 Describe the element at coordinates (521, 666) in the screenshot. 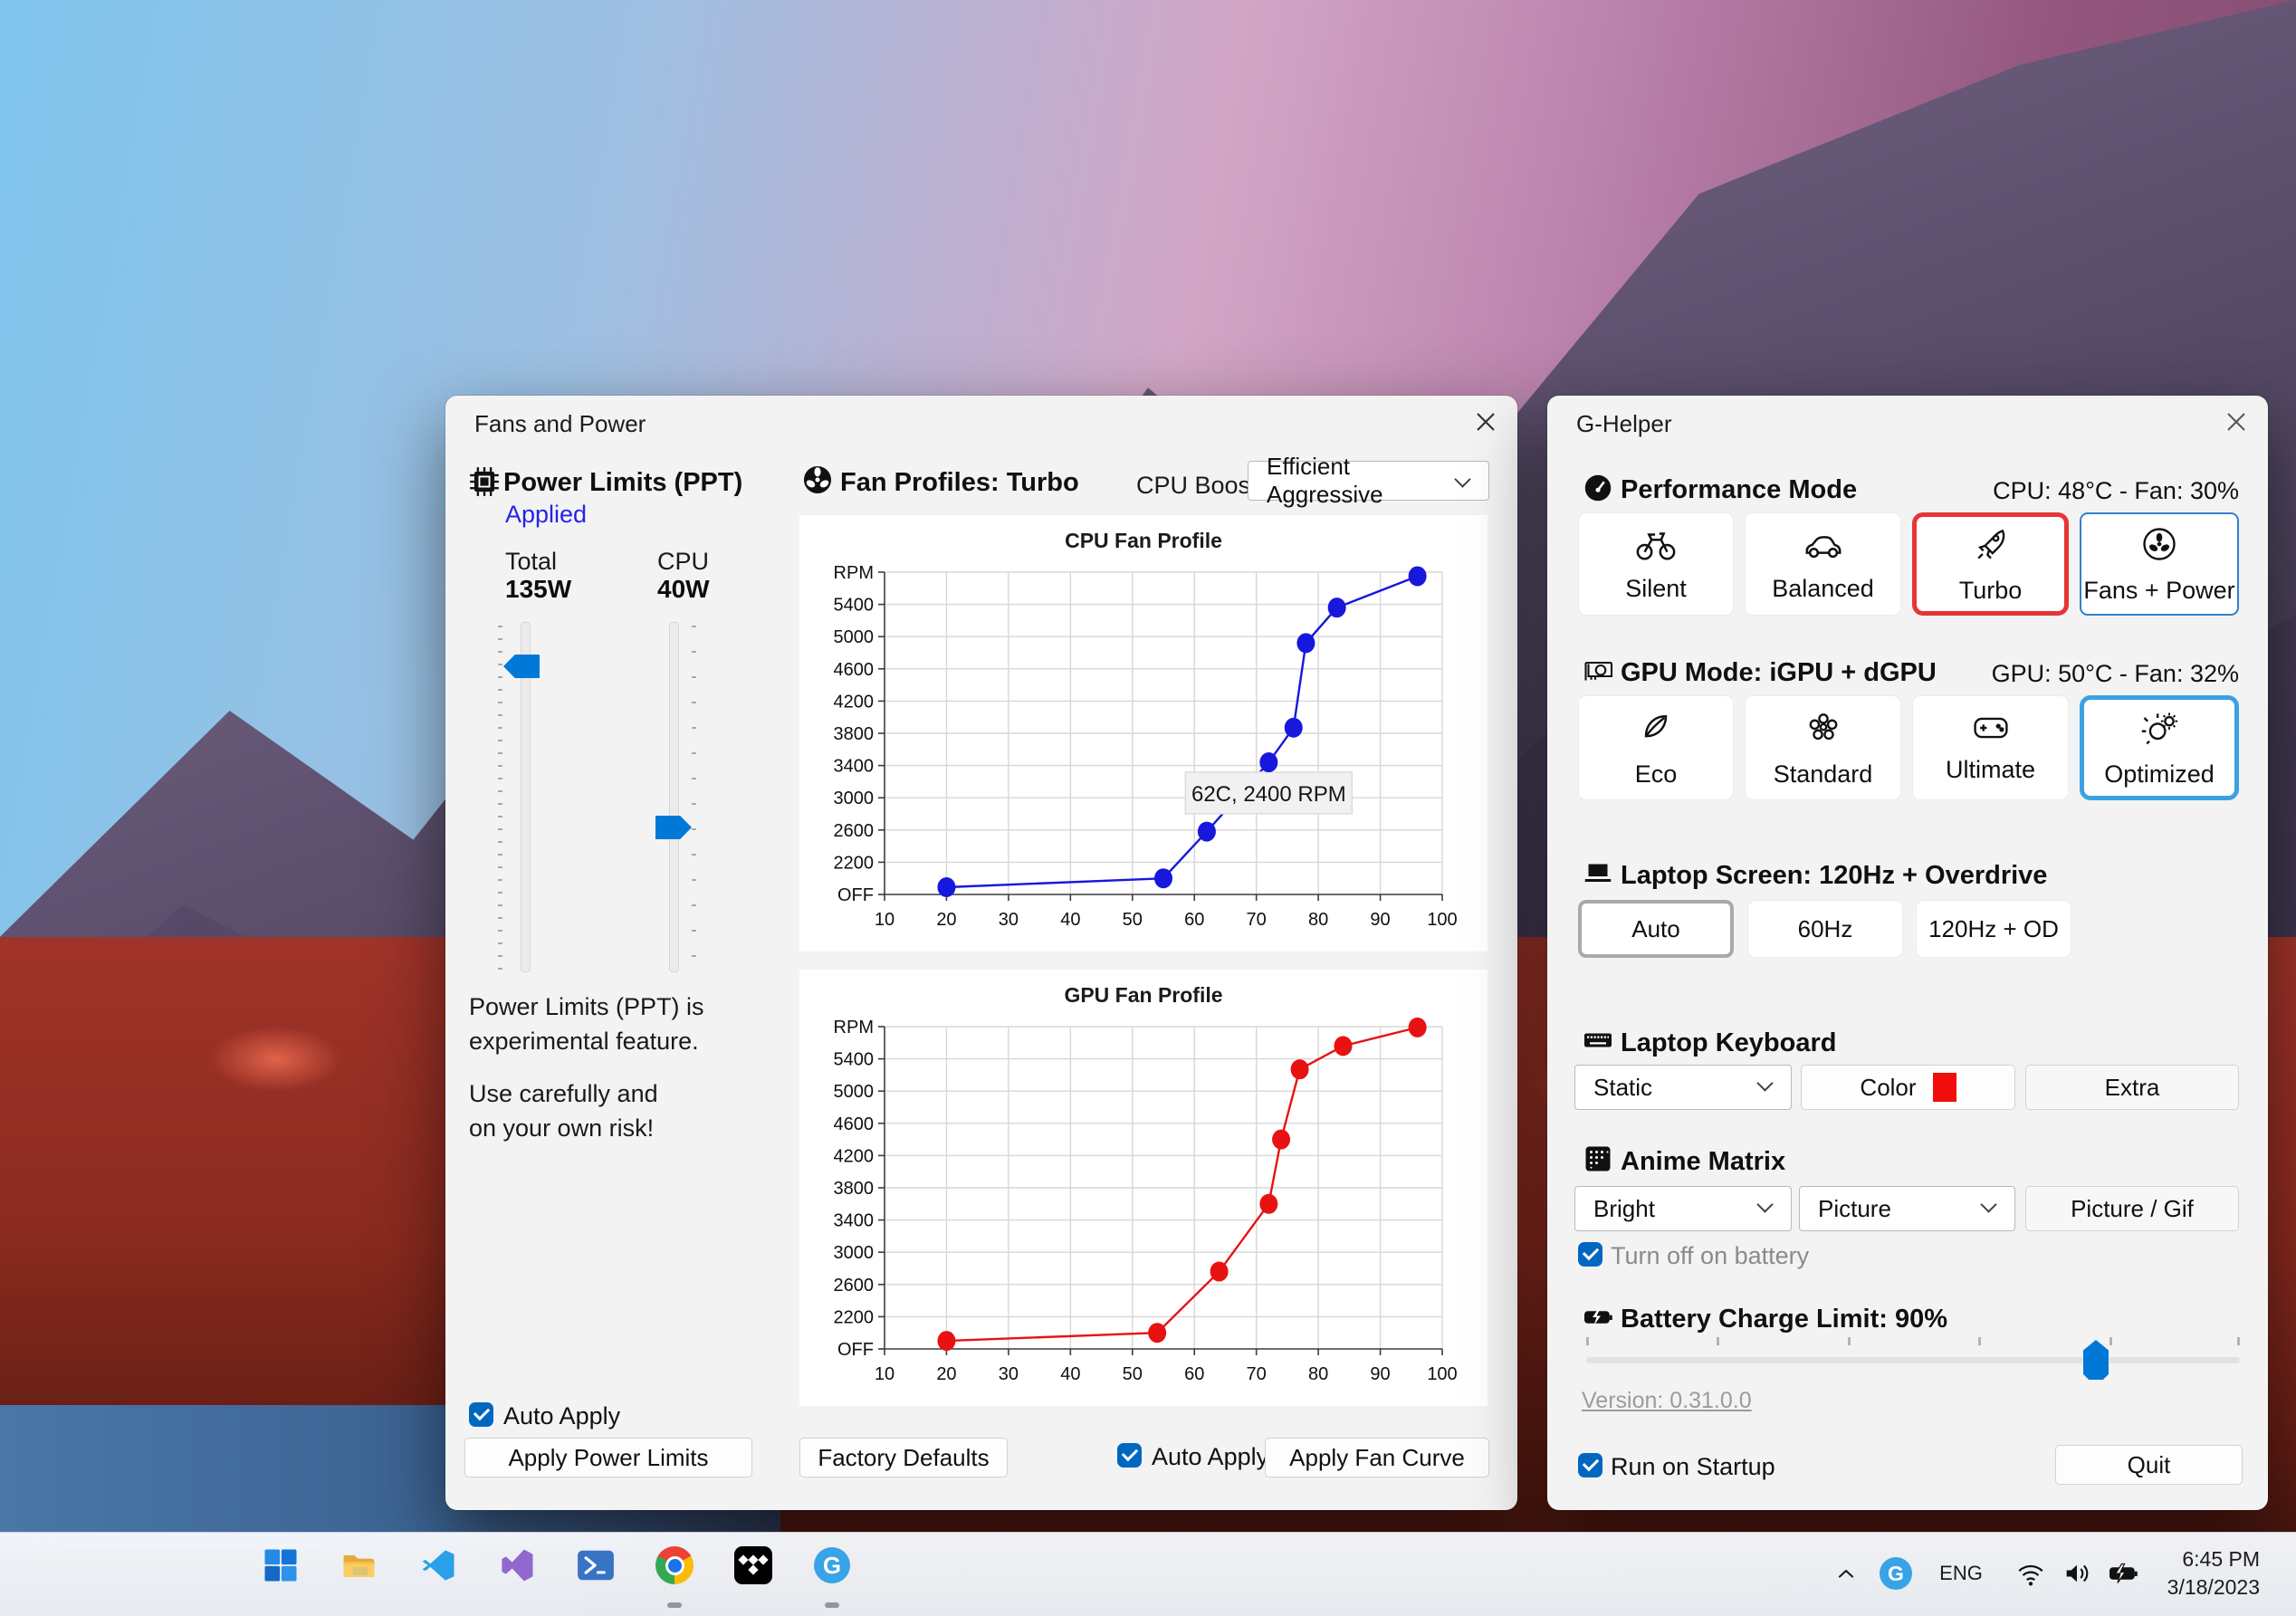

I see `total-slider-handle` at that location.